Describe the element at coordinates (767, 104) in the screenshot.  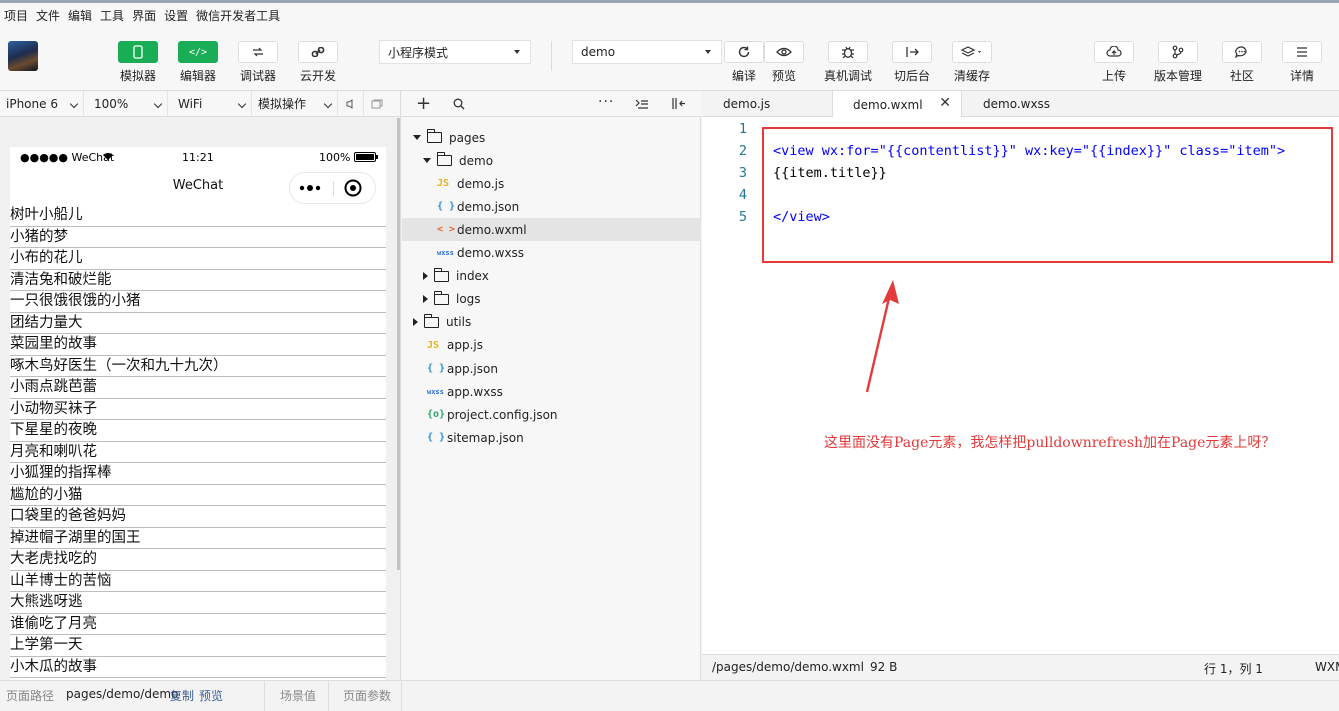
I see `tab-demo-js: demo.js` at that location.